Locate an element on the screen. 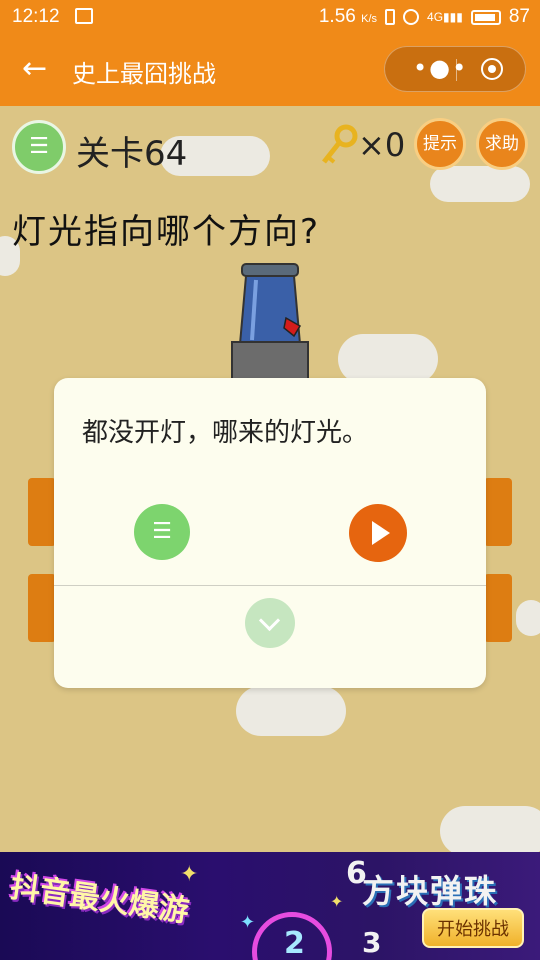 The image size is (540, 960). ad-number: 2 is located at coordinates (294, 943).